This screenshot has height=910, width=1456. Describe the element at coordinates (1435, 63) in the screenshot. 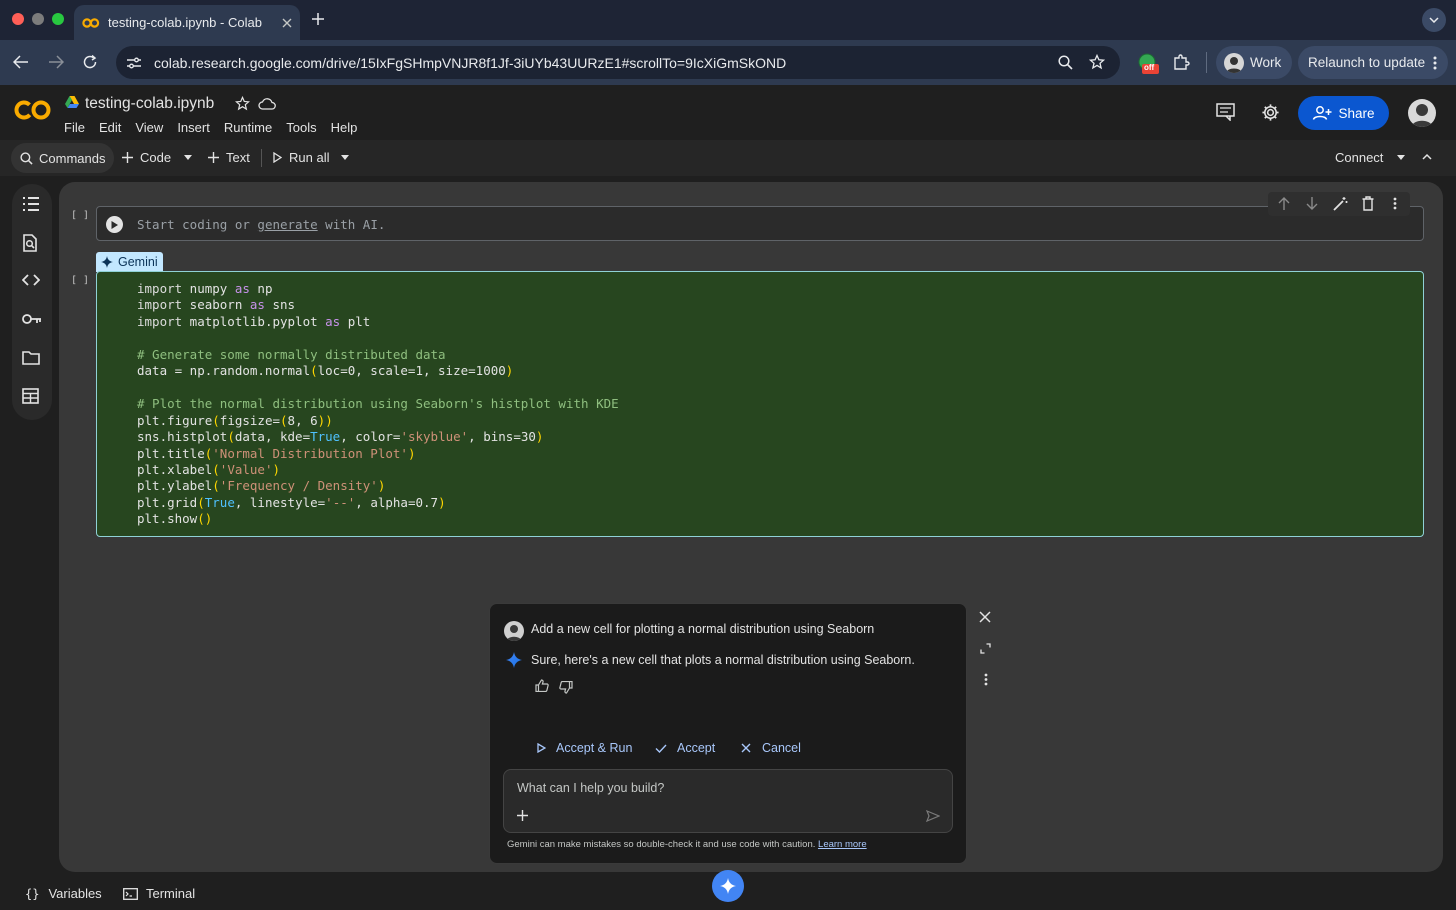

I see `more-vert-icon` at that location.